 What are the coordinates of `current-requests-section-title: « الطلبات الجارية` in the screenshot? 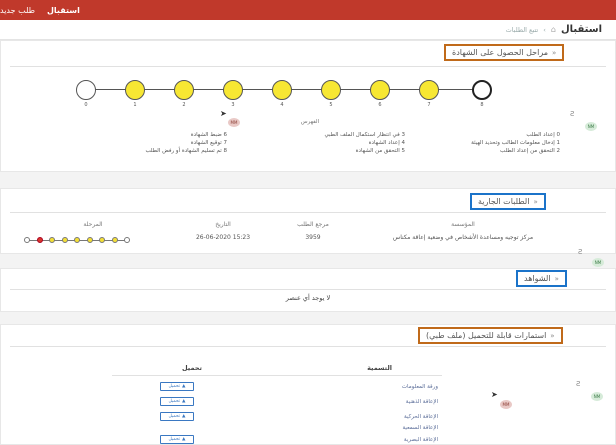 It's located at (508, 201).